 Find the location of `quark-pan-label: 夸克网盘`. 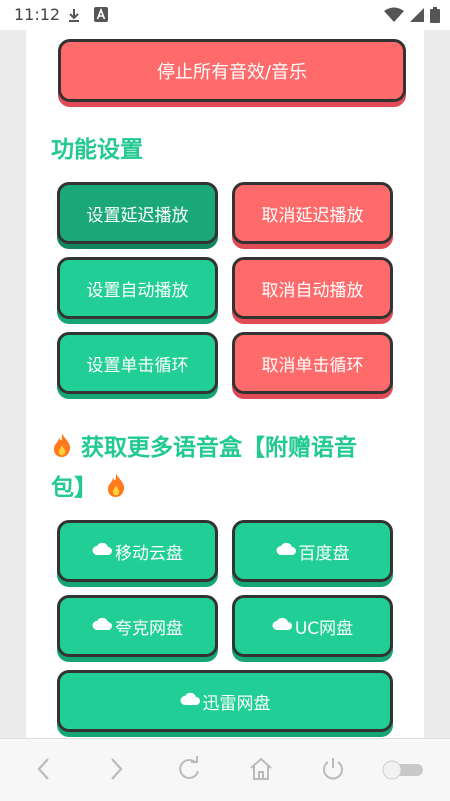

quark-pan-label: 夸克网盘 is located at coordinates (149, 628).